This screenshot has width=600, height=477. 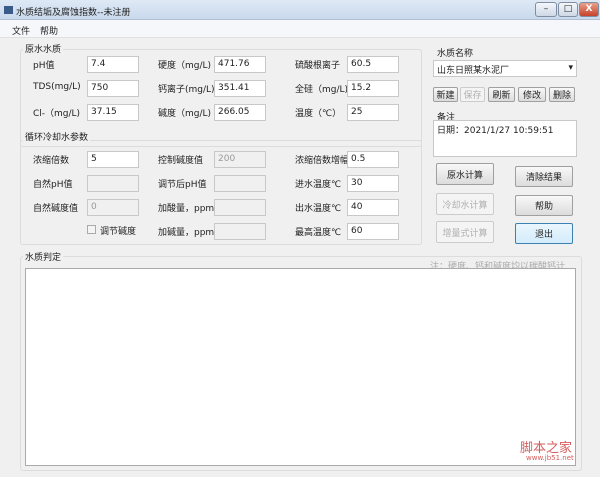 I want to click on cooling-label: 调节后pH值, so click(x=182, y=185).